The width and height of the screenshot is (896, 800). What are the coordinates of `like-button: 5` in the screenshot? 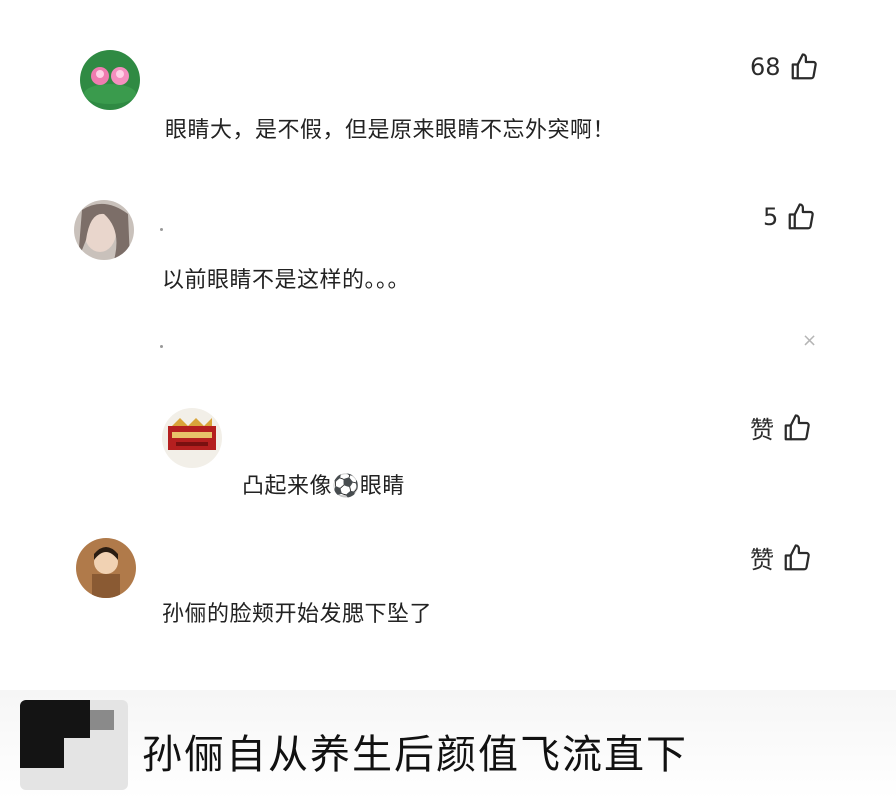 It's located at (789, 217).